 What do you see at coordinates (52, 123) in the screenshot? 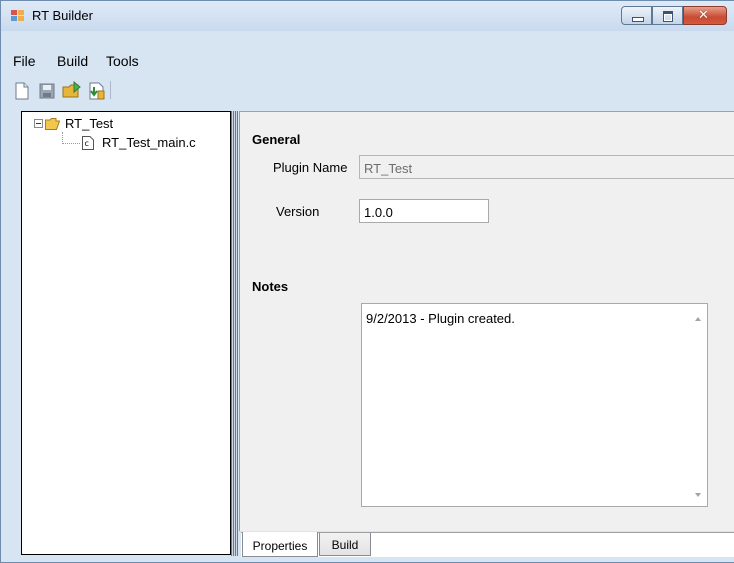
I see `folder-open-icon` at bounding box center [52, 123].